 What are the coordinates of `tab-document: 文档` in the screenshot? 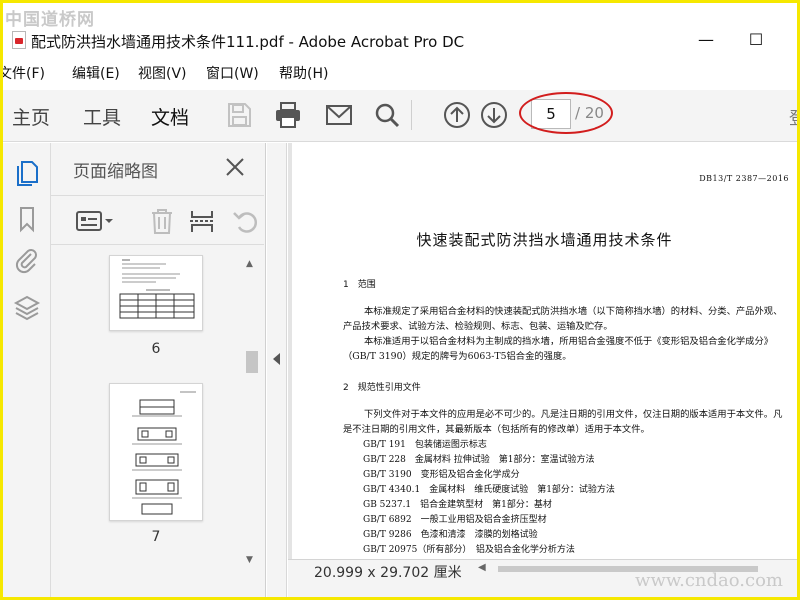 It's located at (170, 116).